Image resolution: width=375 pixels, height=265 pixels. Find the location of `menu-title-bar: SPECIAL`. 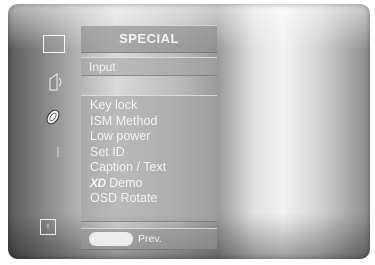

menu-title-bar: SPECIAL is located at coordinates (149, 39).